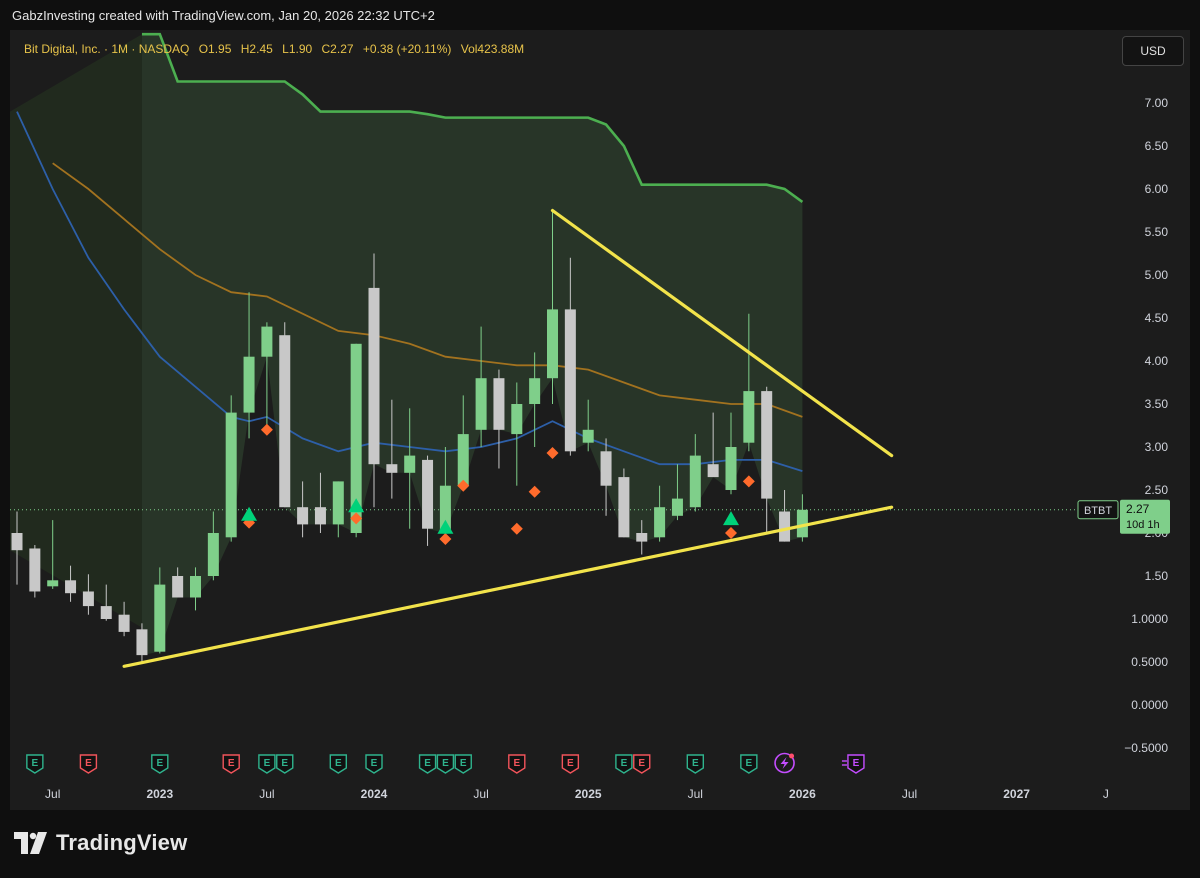  Describe the element at coordinates (215, 49) in the screenshot. I see `legend-open: O1.95` at that location.